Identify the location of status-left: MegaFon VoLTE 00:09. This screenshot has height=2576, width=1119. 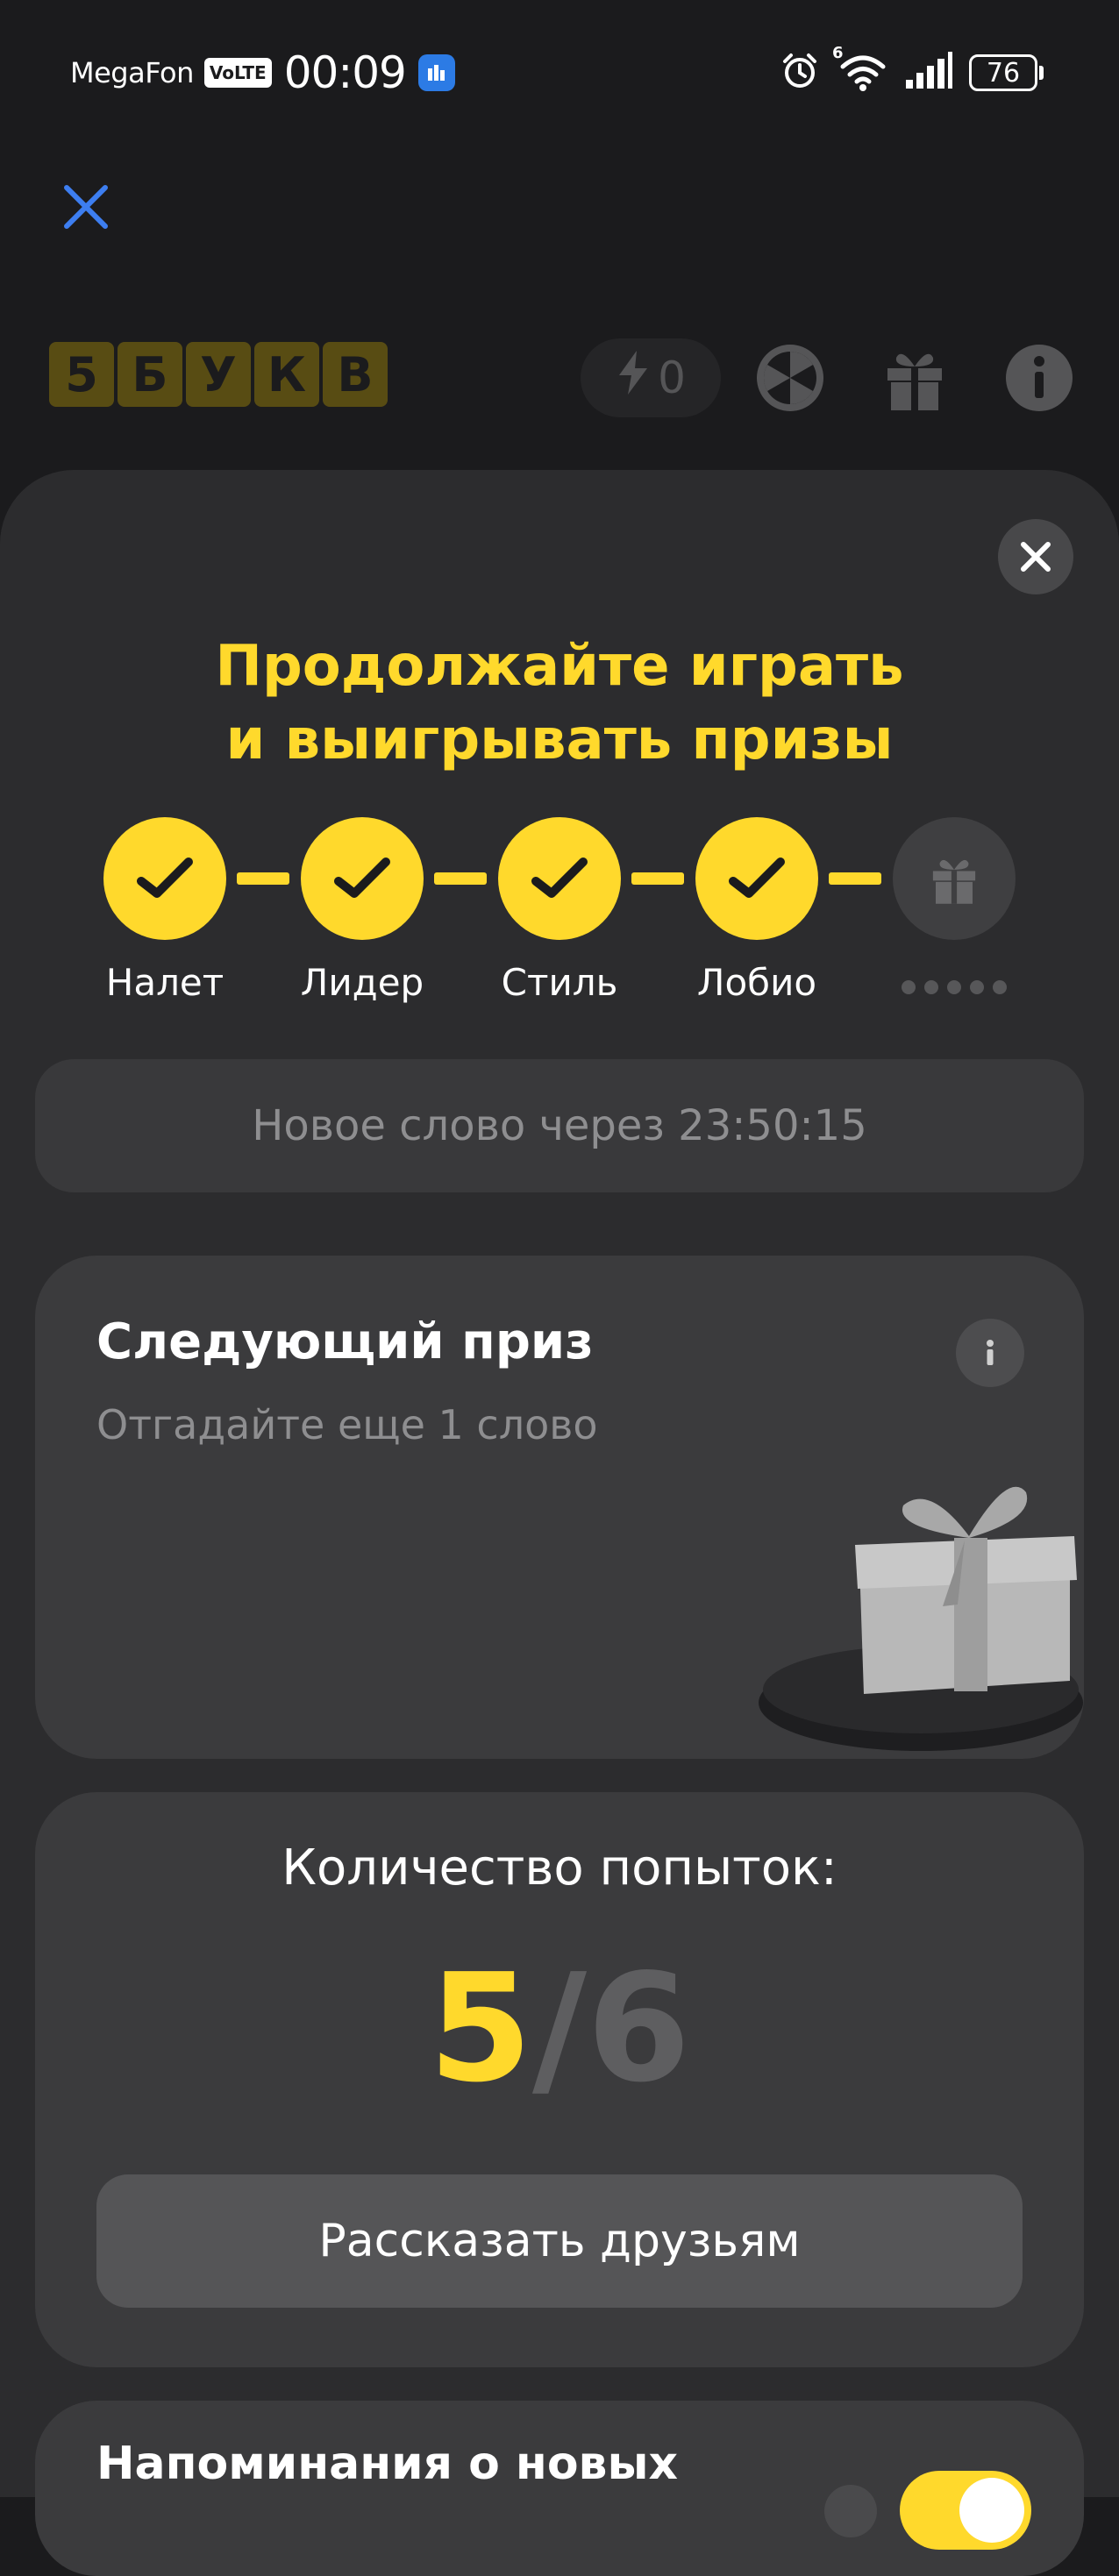
(263, 72).